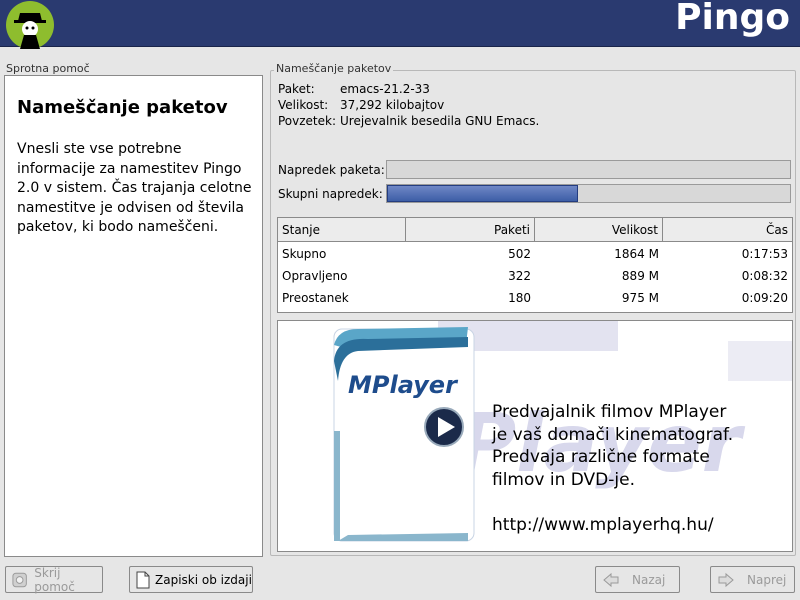  What do you see at coordinates (519, 298) in the screenshot?
I see `table-cell: 180` at bounding box center [519, 298].